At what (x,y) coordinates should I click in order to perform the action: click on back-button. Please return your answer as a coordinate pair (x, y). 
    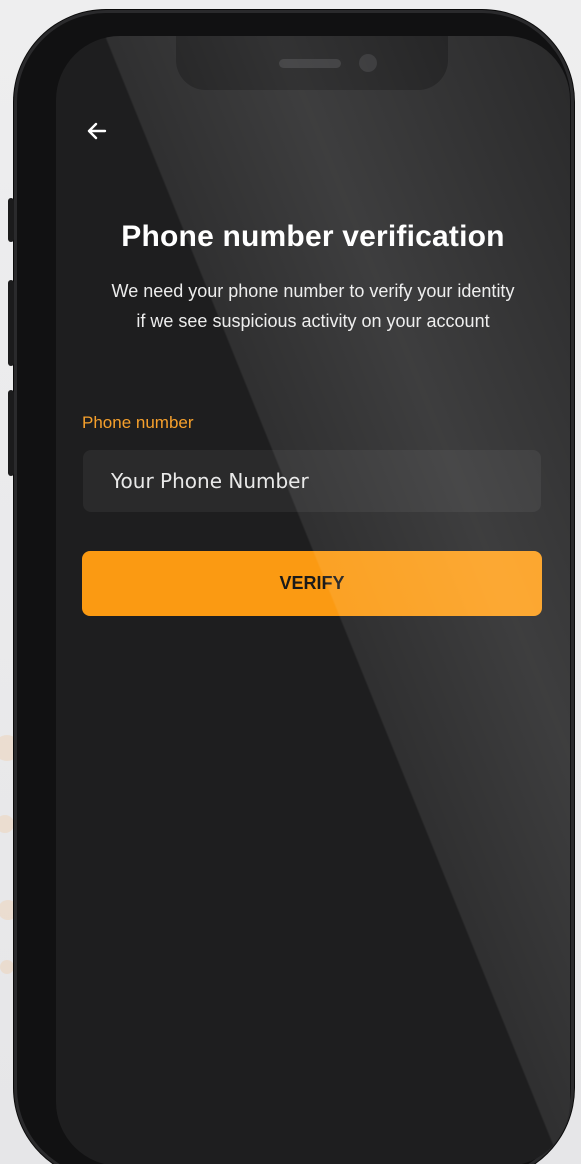
    Looking at the image, I should click on (97, 133).